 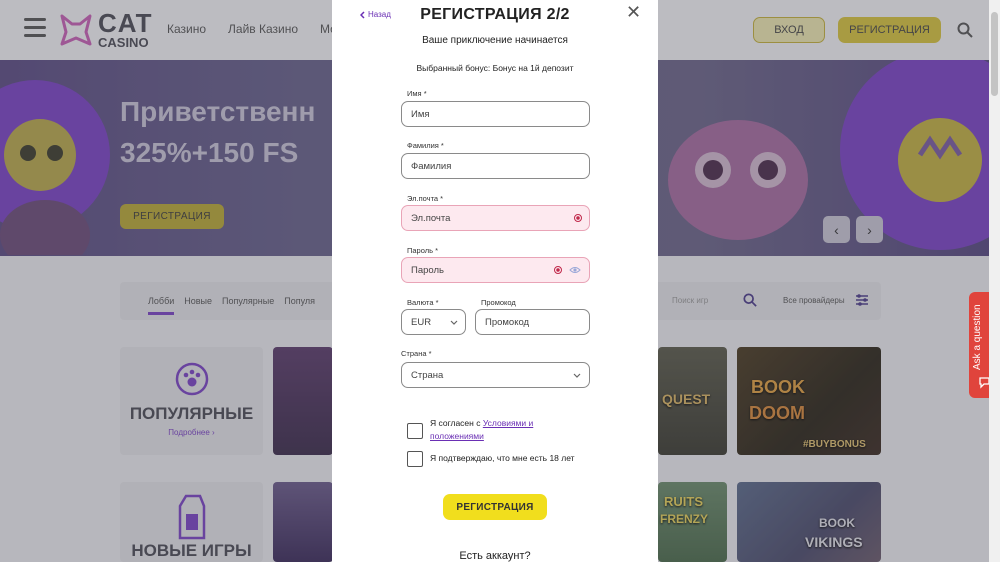 What do you see at coordinates (977, 337) in the screenshot?
I see `ask-question-label: Ask a question` at bounding box center [977, 337].